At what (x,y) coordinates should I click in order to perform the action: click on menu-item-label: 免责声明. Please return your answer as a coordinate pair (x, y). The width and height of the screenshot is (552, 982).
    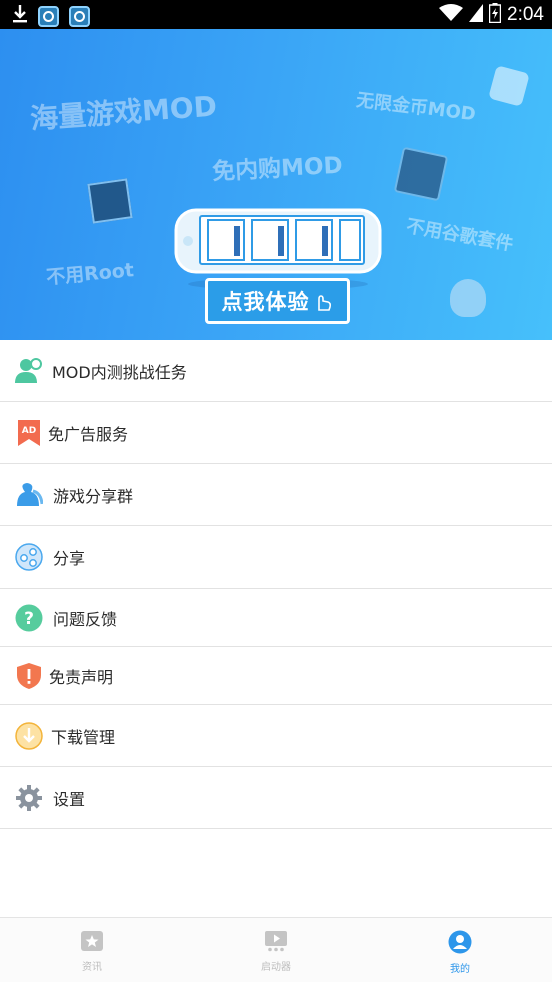
    Looking at the image, I should click on (81, 677).